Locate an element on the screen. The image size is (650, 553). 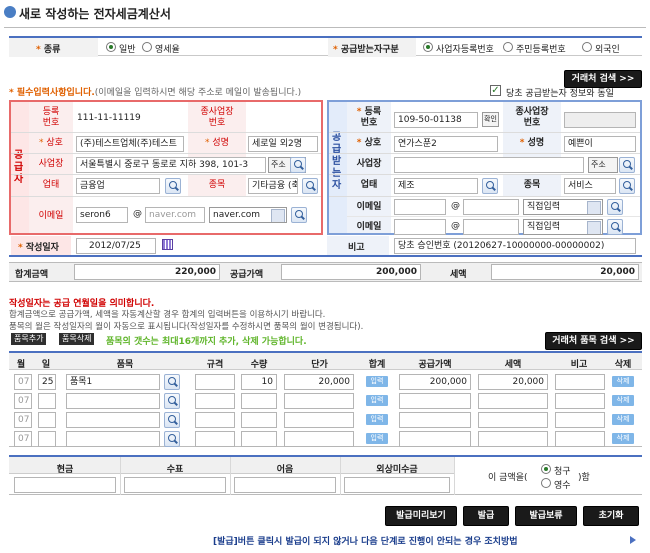
buyer-item-search-icon is located at coordinates (627, 186).